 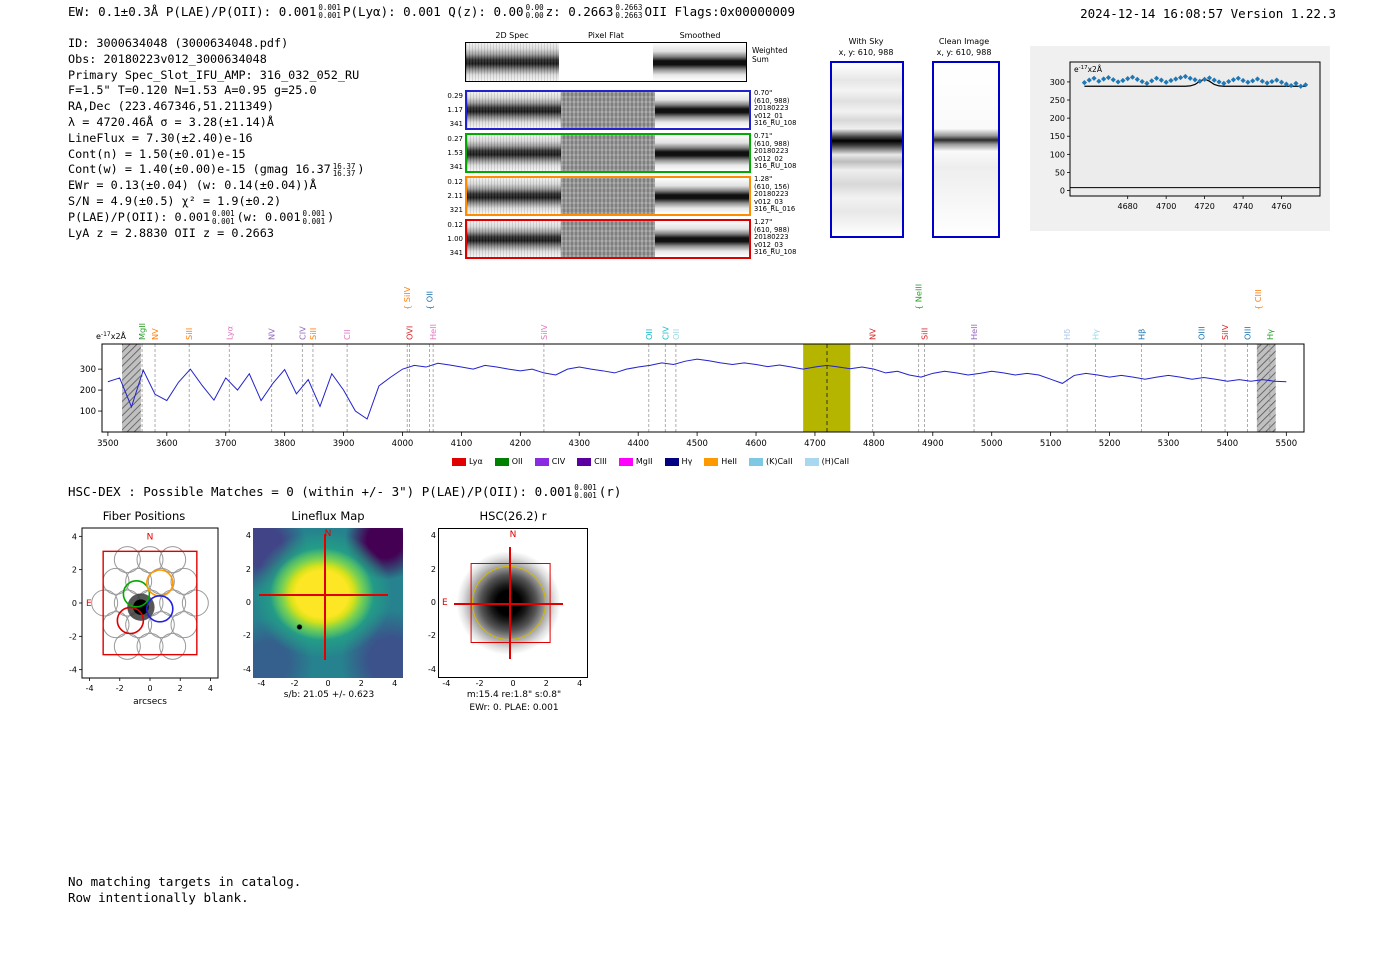 What do you see at coordinates (1247, 333) in the screenshot?
I see `emission-line-label: OIII` at bounding box center [1247, 333].